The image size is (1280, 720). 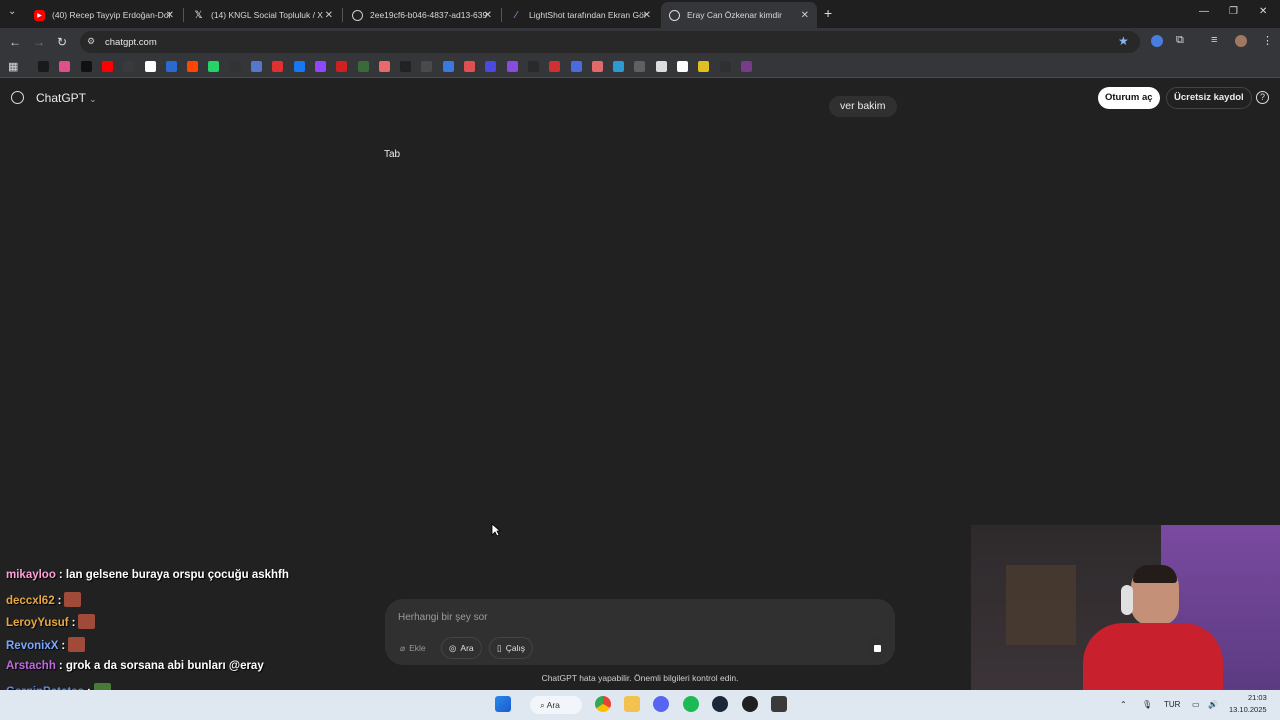 What do you see at coordinates (62, 42) in the screenshot?
I see `reload-icon: ↻` at bounding box center [62, 42].